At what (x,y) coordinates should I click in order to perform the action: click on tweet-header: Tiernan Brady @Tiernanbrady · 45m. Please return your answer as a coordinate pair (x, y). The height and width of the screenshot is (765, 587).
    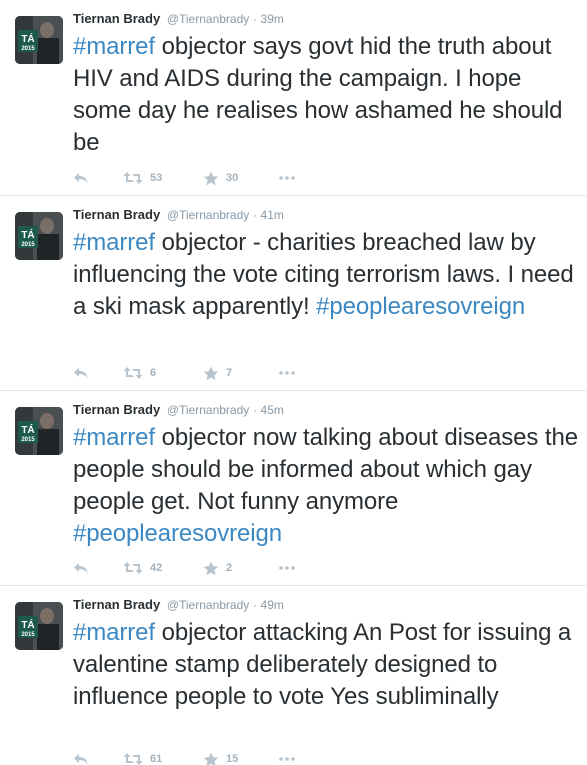
    Looking at the image, I should click on (178, 410).